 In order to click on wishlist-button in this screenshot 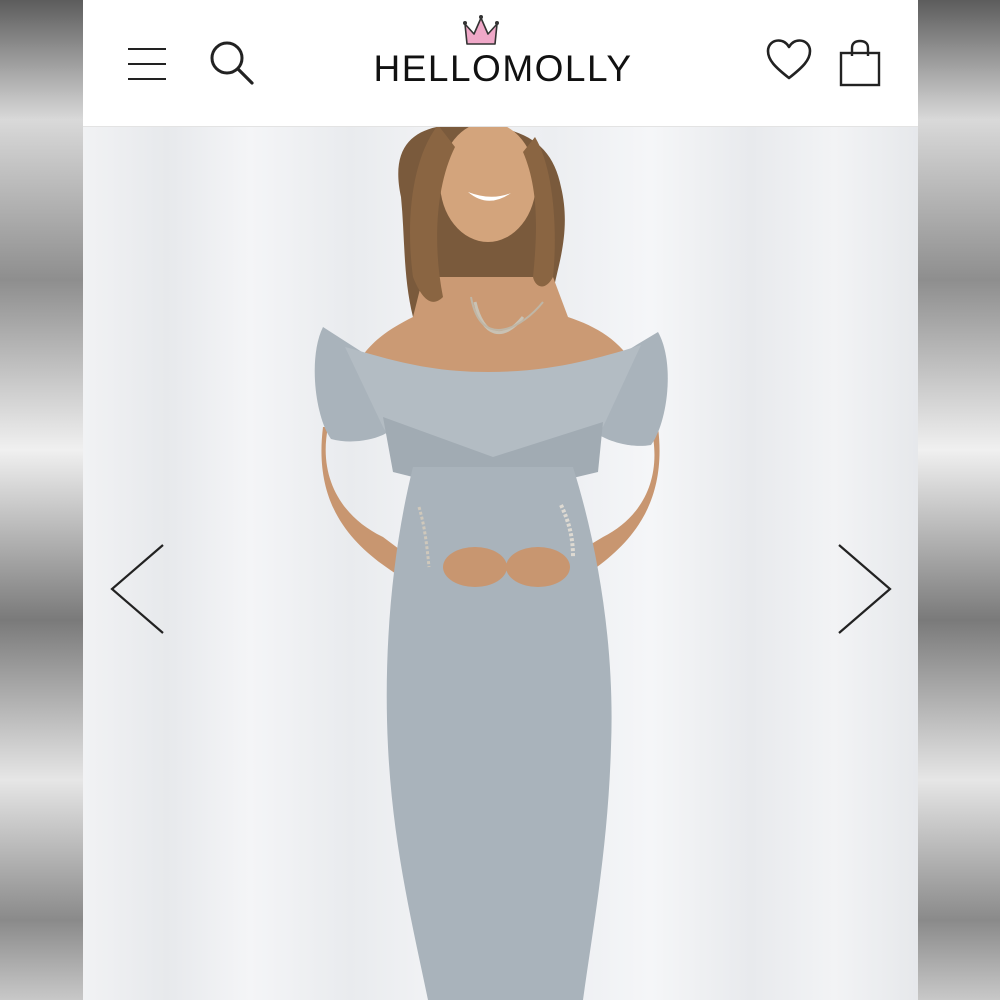, I will do `click(789, 60)`.